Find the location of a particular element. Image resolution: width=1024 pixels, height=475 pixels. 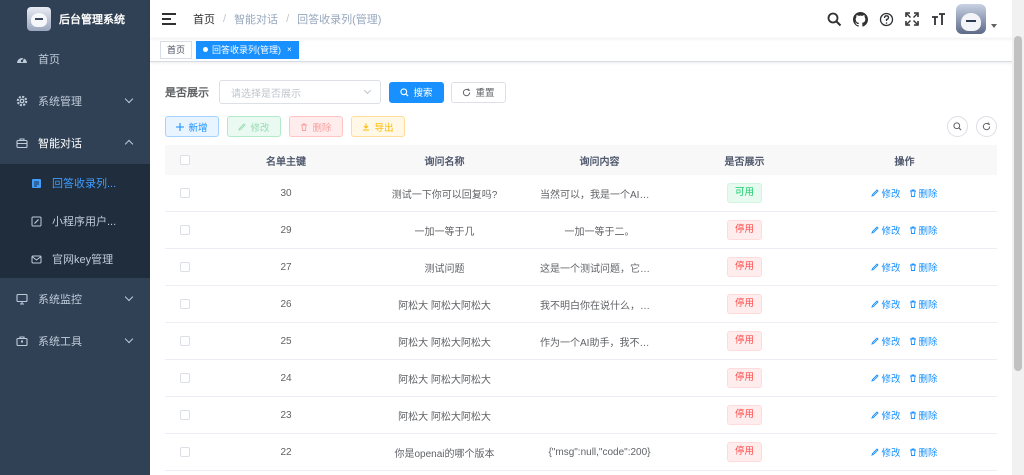

tag-answer-list: 回答收录列(管理) × is located at coordinates (247, 49).